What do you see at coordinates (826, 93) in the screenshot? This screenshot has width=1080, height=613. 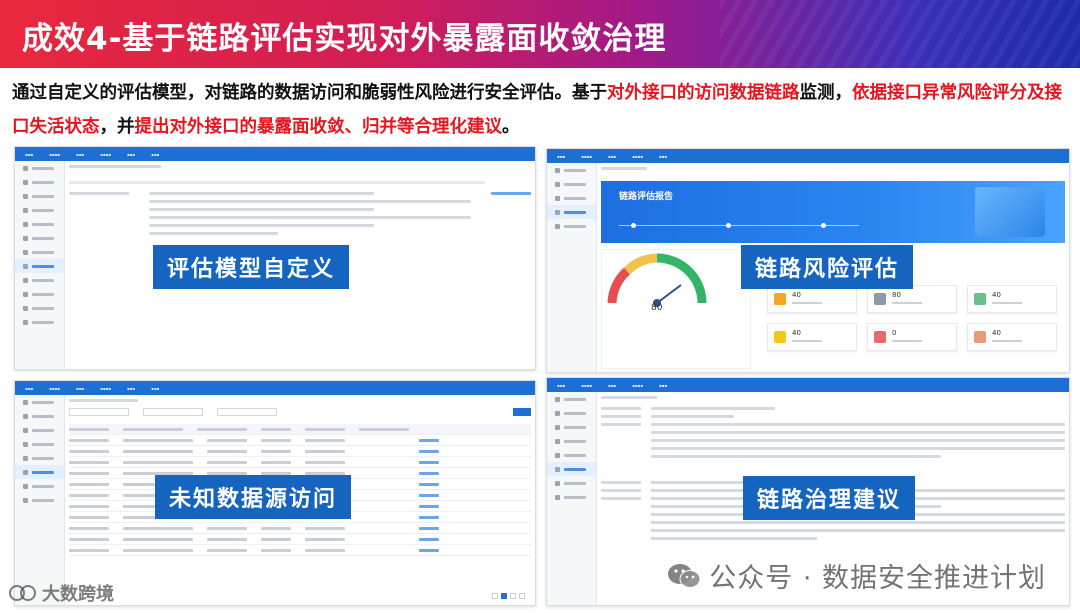 I see `intro-text-2: 监测，` at bounding box center [826, 93].